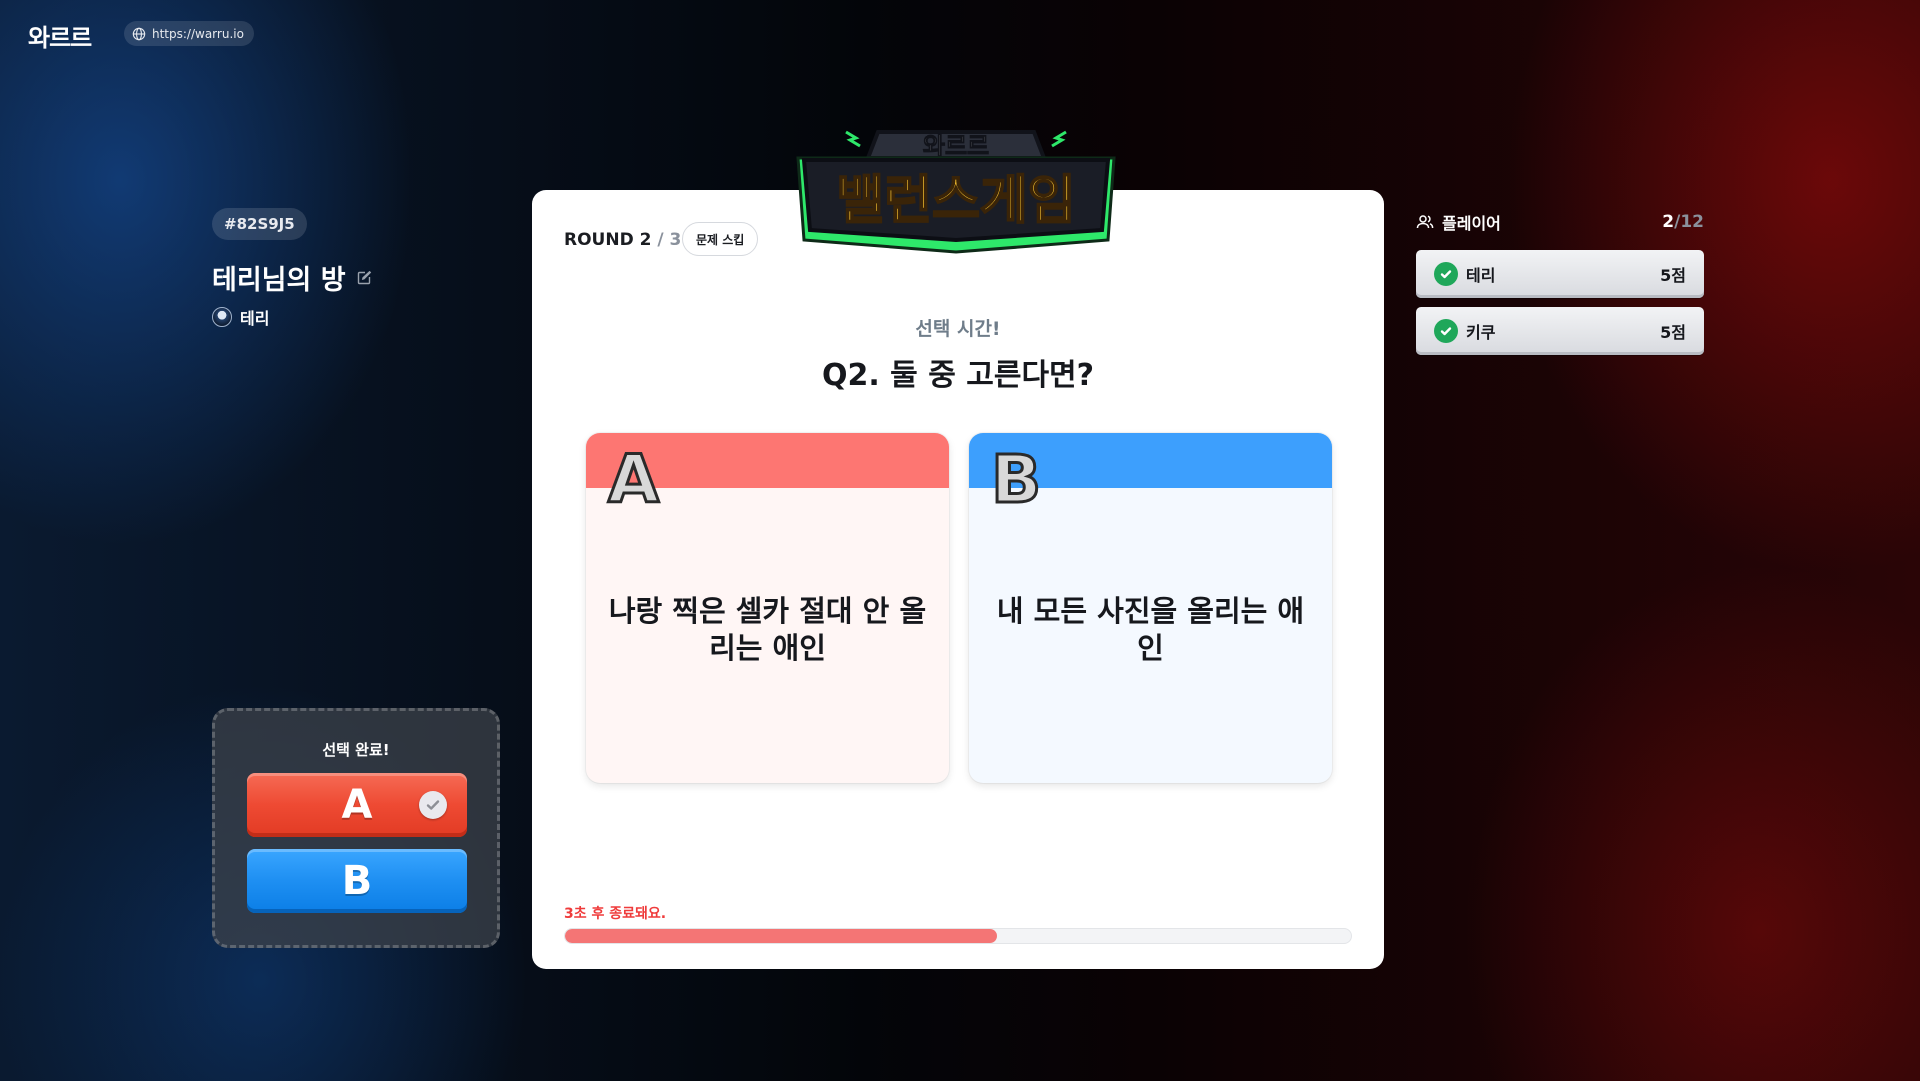 The image size is (1920, 1081). What do you see at coordinates (1015, 479) in the screenshot?
I see `option-b-letter: B` at bounding box center [1015, 479].